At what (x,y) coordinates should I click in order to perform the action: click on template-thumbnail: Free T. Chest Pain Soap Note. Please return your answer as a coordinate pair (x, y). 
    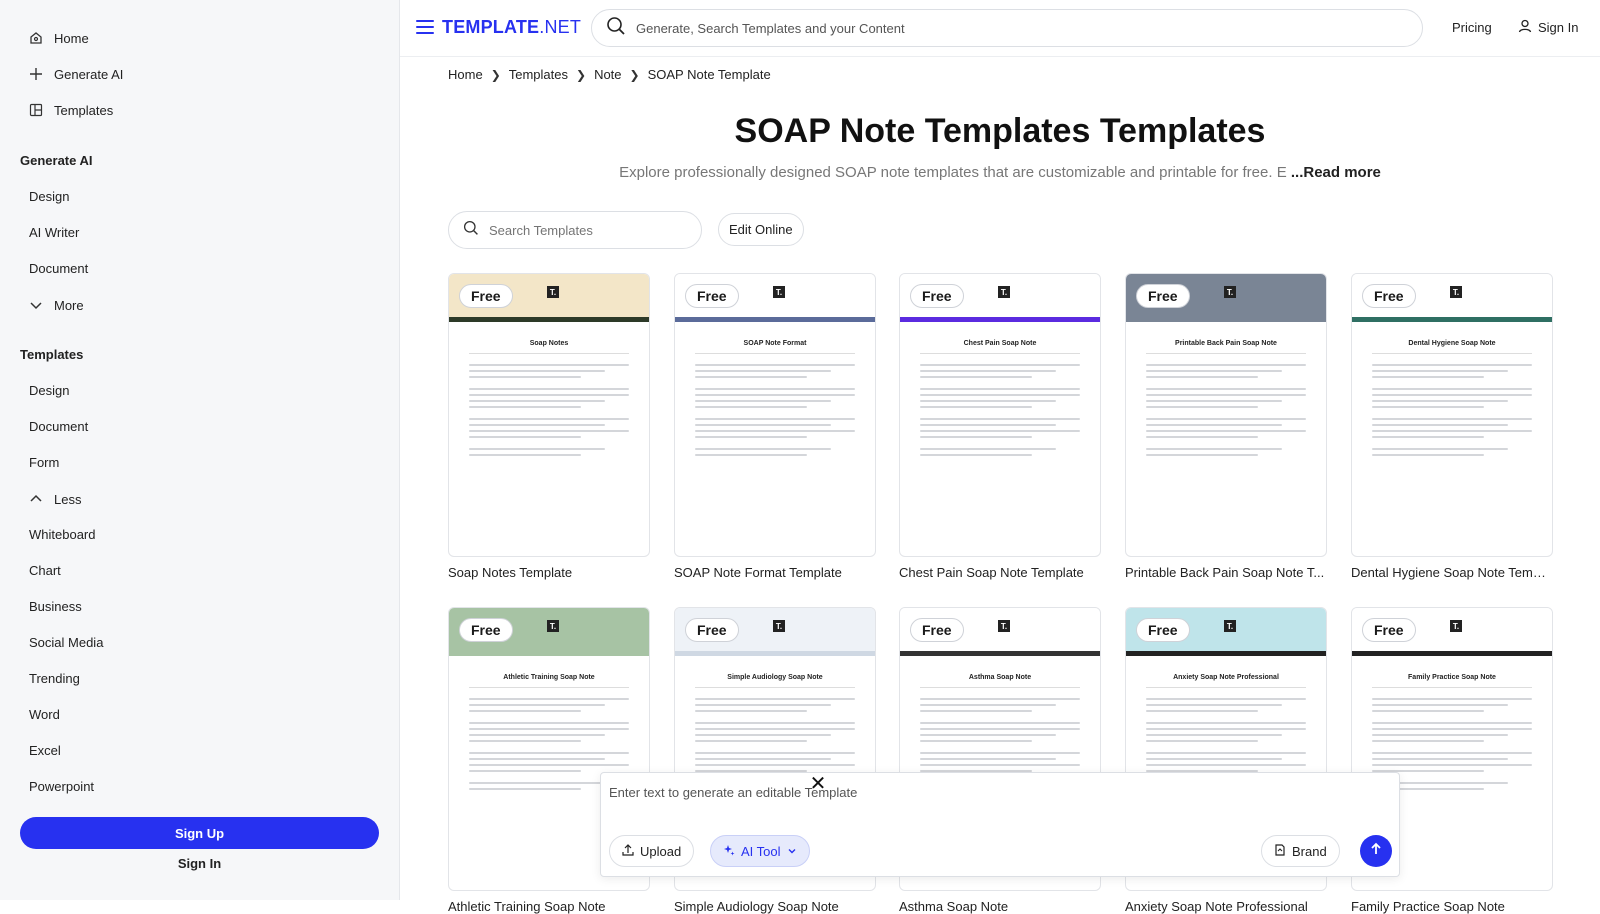
    Looking at the image, I should click on (1000, 415).